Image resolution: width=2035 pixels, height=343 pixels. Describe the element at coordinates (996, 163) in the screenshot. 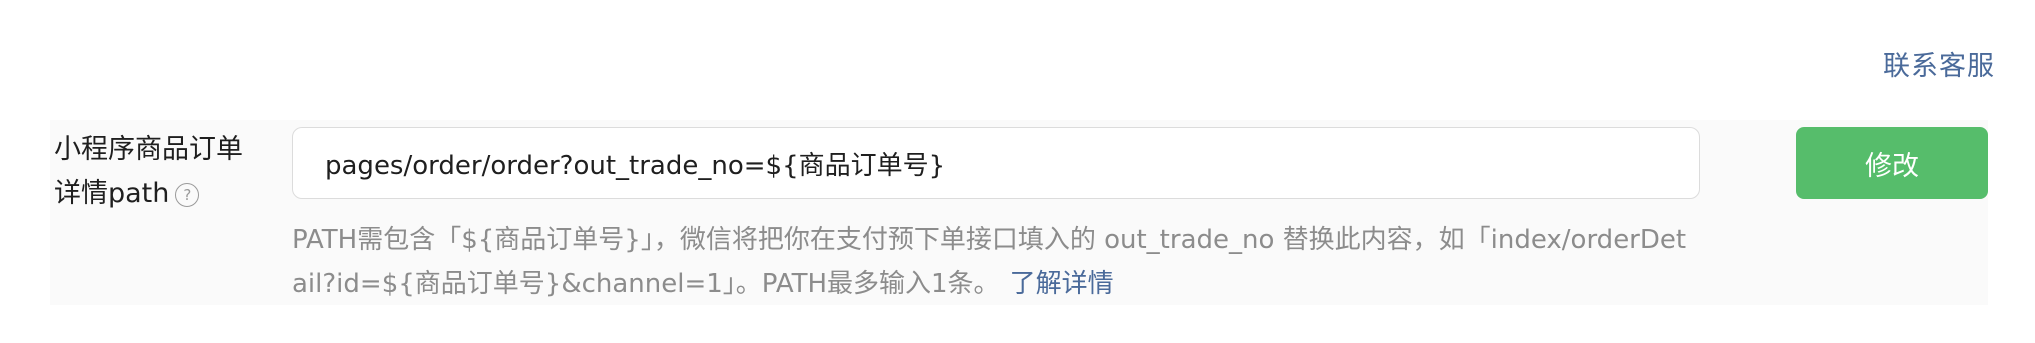

I see `path-input` at that location.